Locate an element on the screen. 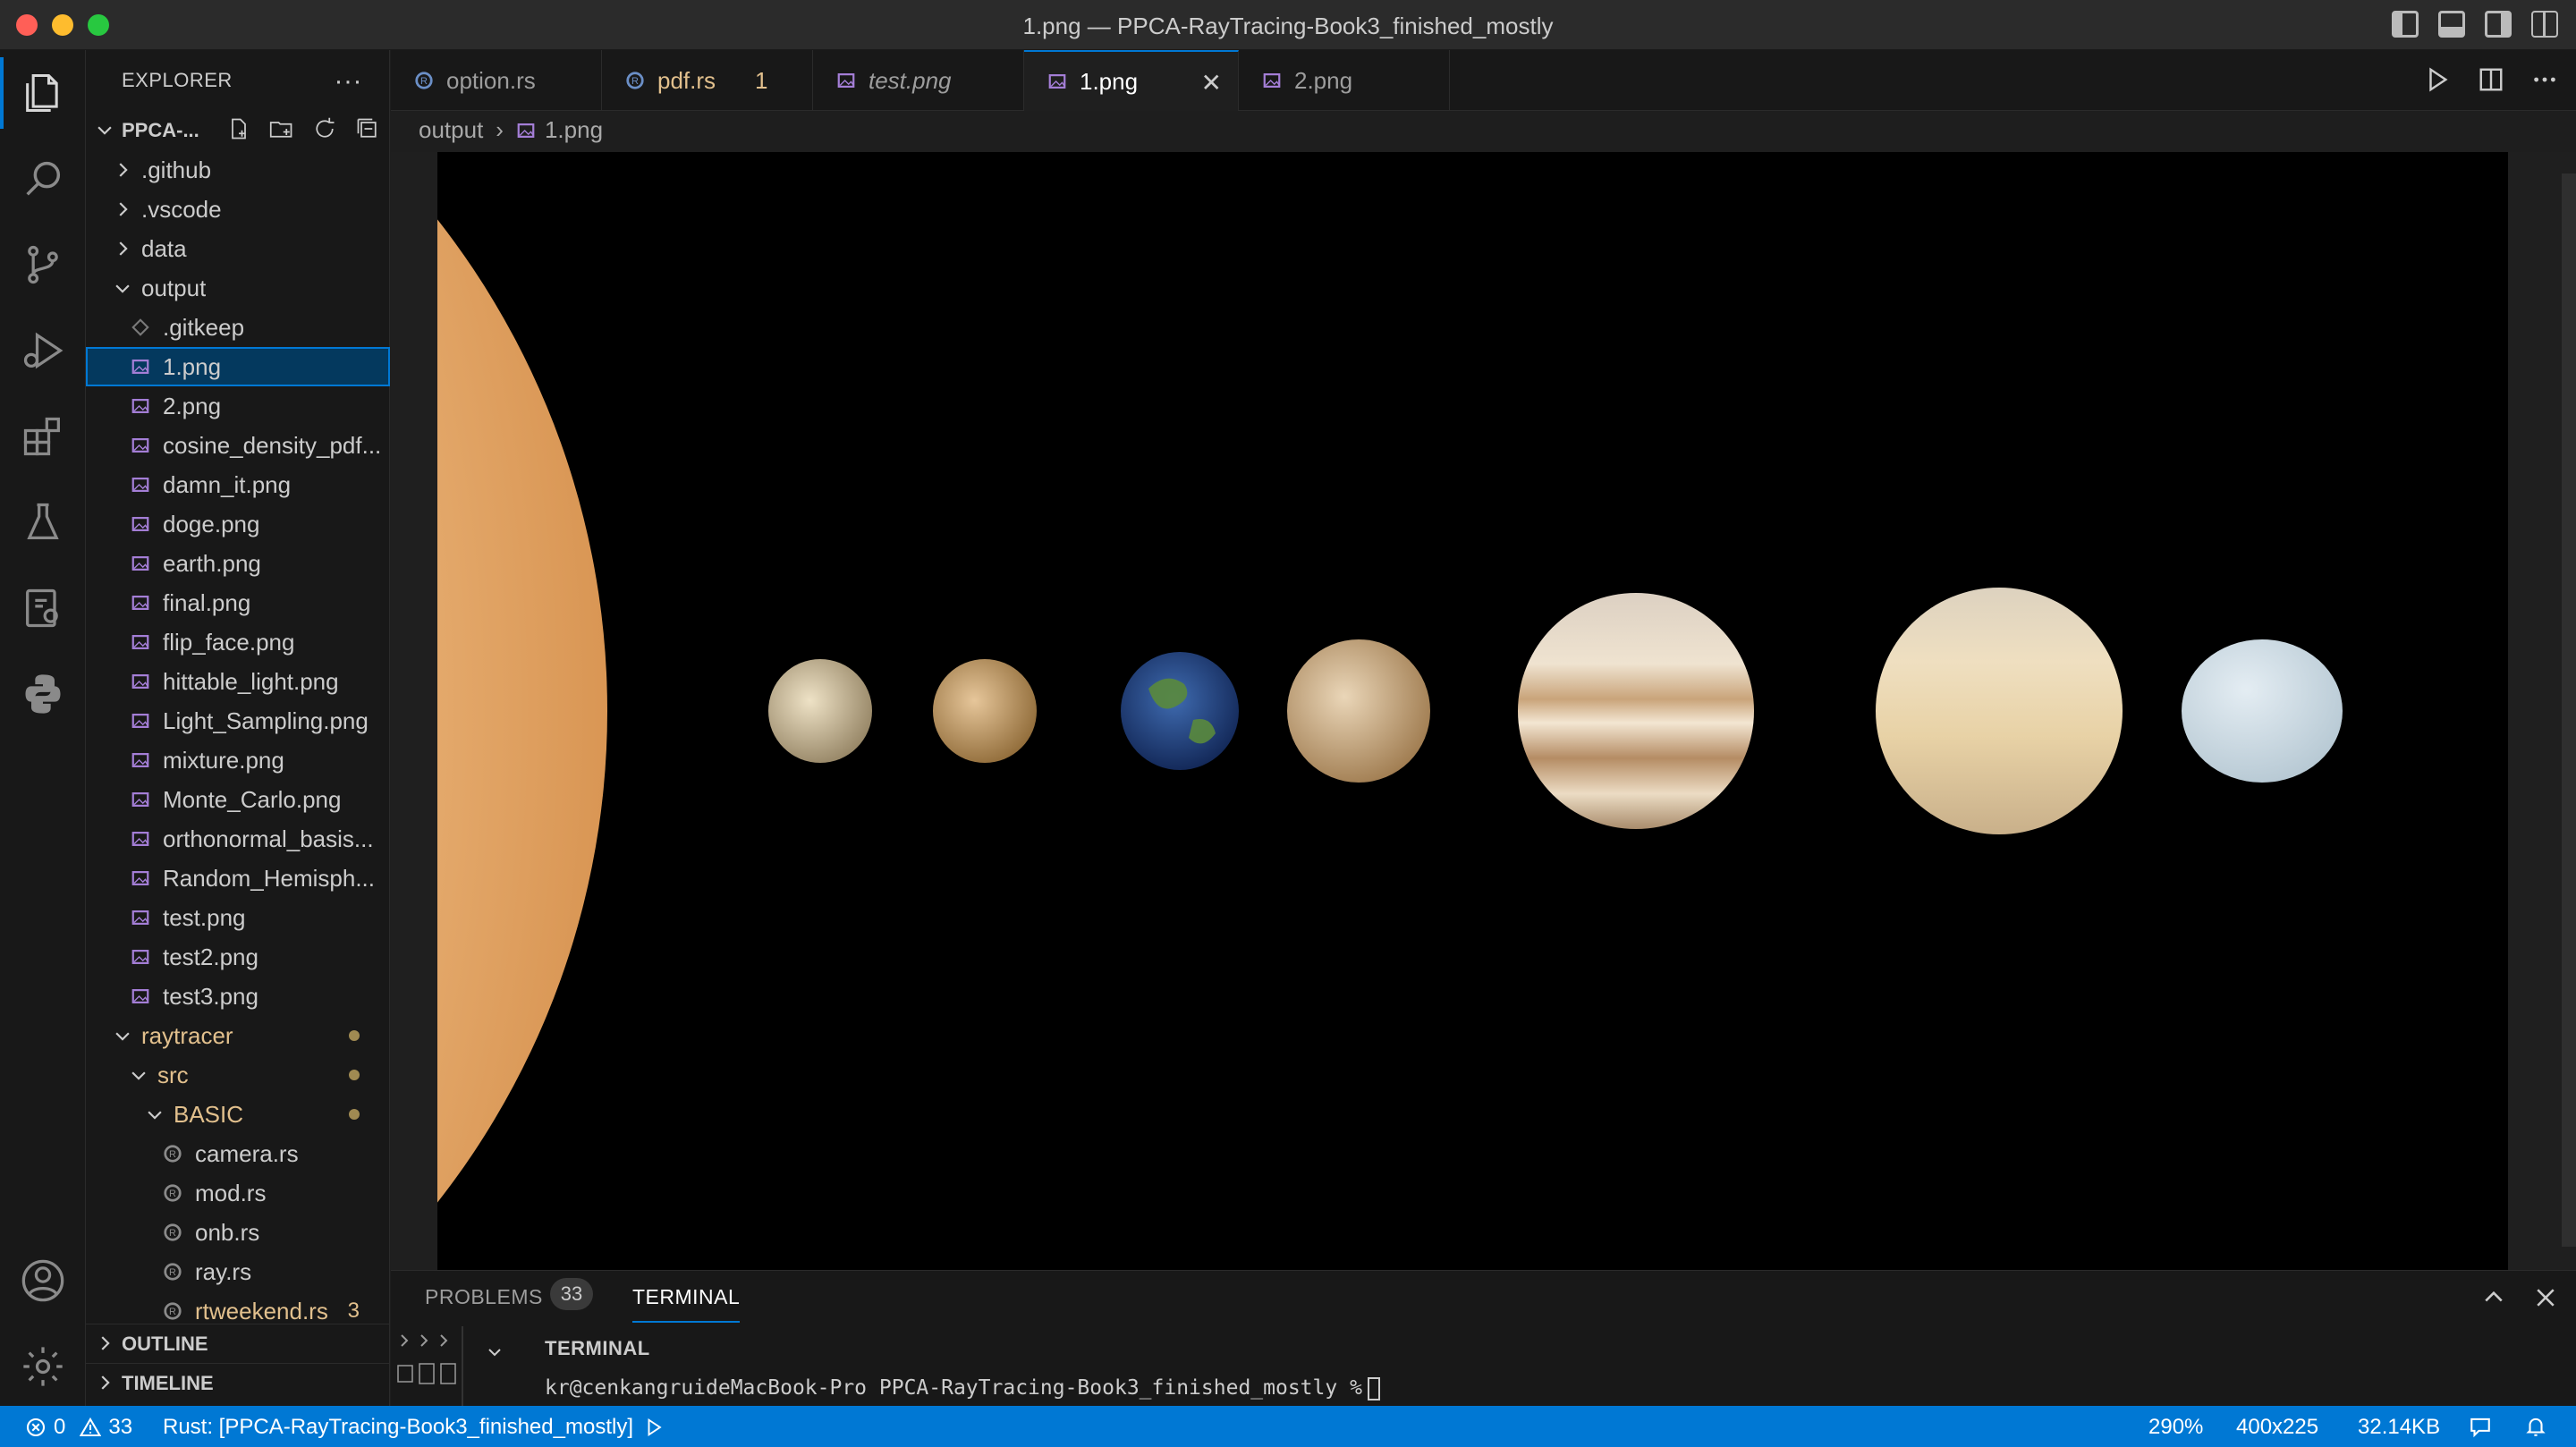 The image size is (2576, 1447). tree-item-label: mixture.png is located at coordinates (223, 760).